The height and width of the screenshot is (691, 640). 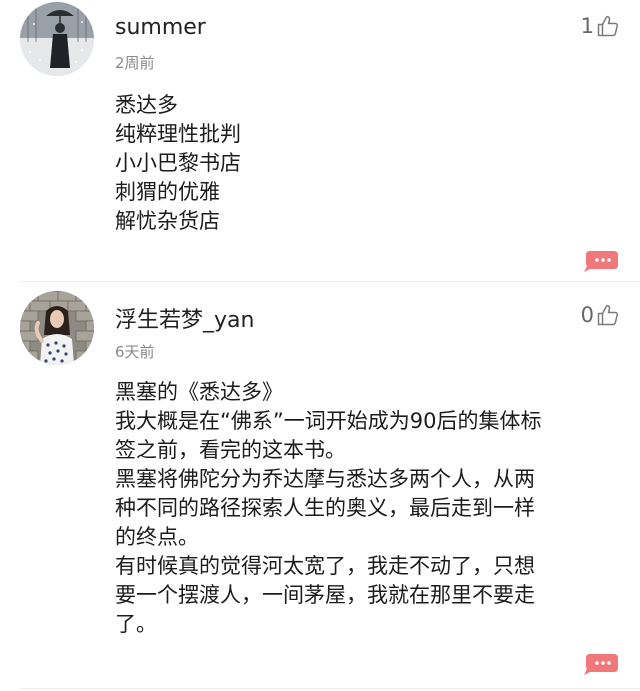 I want to click on like-count: 0, so click(x=587, y=315).